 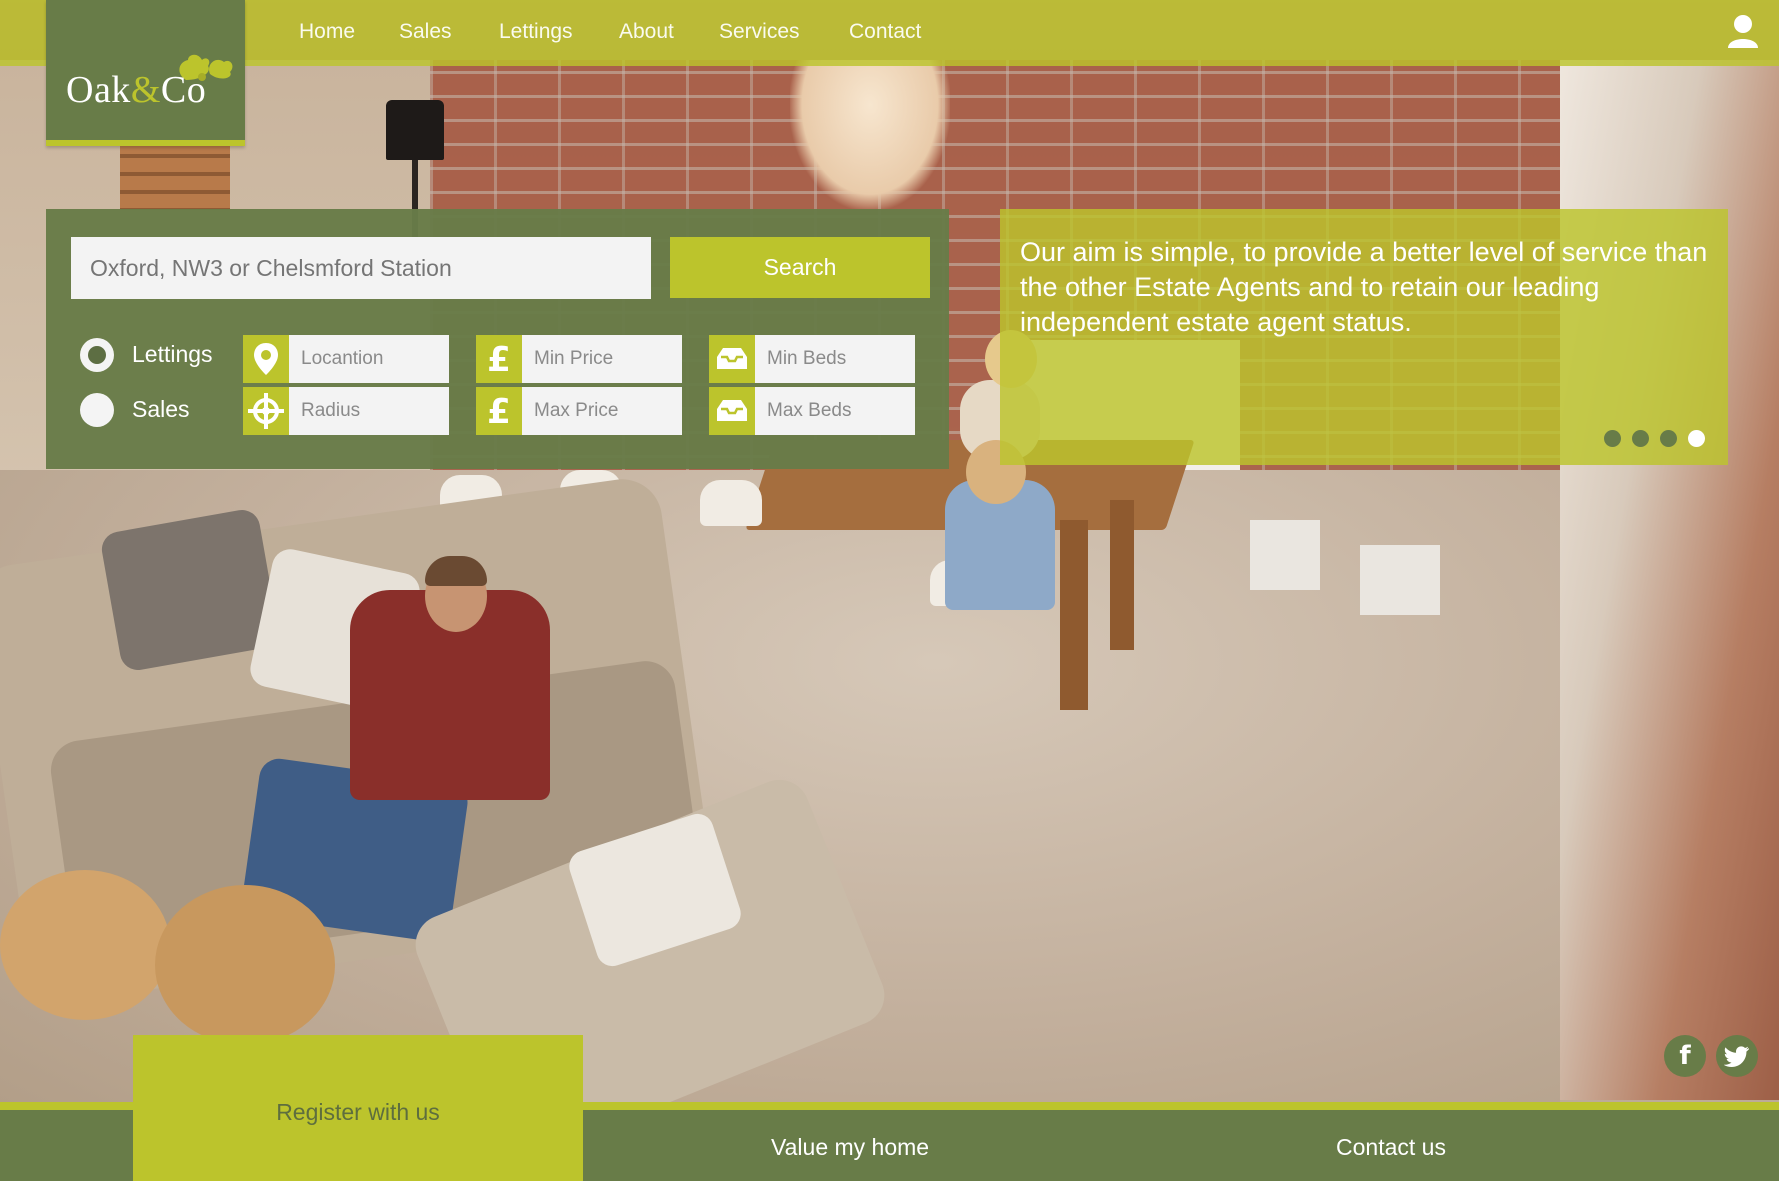 I want to click on register-label: Register with us, so click(x=358, y=1112).